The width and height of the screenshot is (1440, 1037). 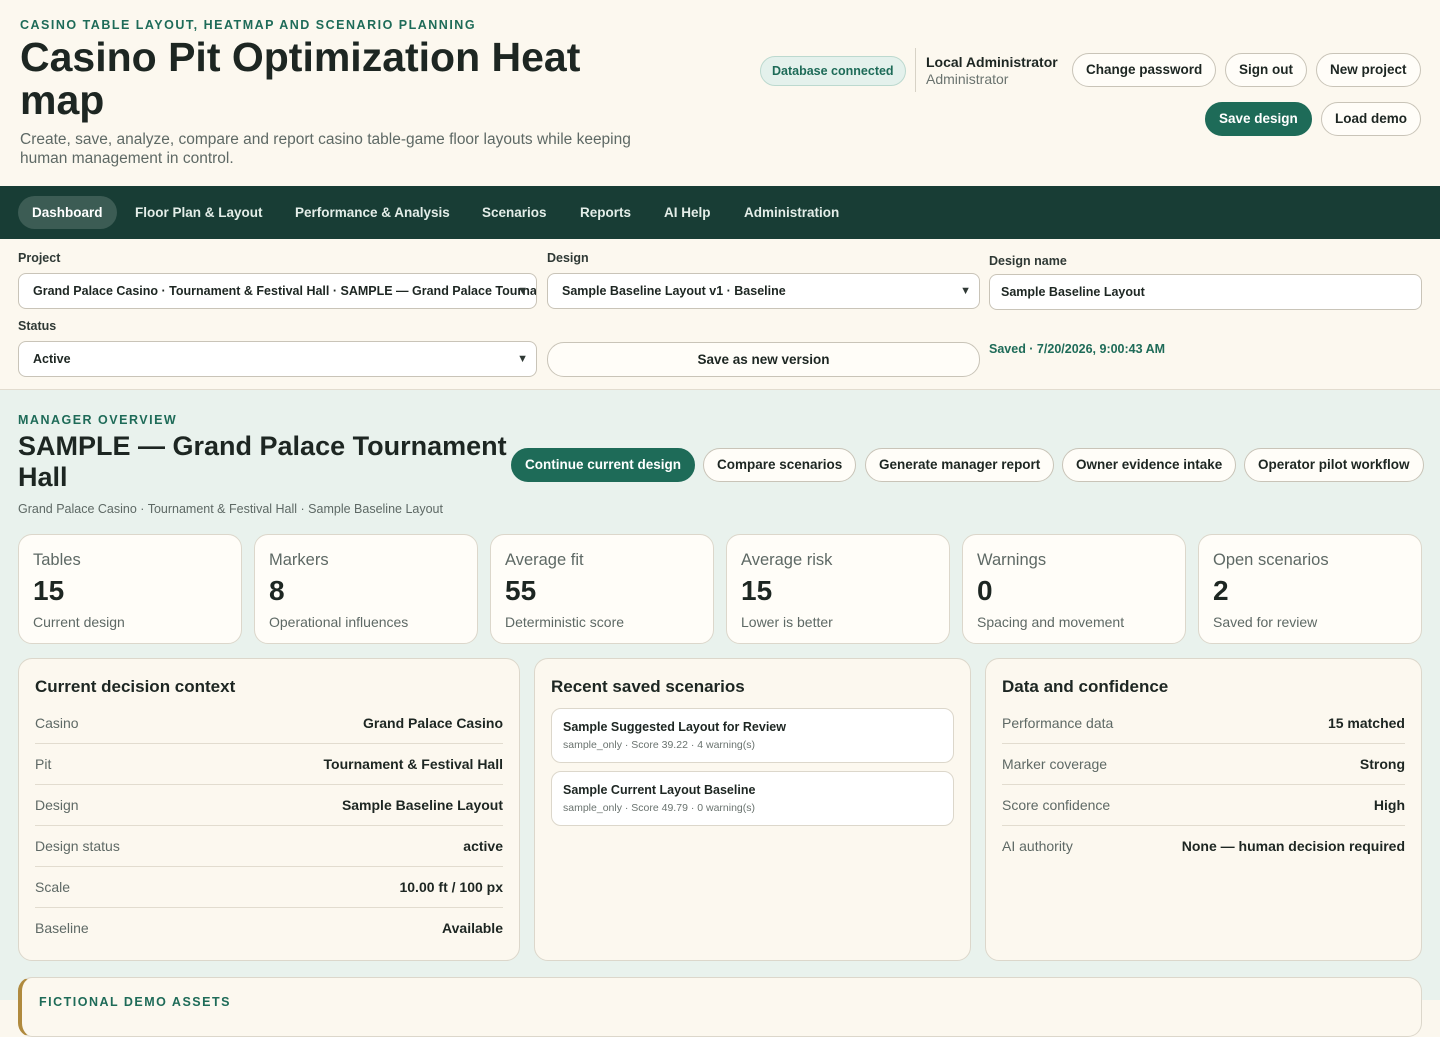 I want to click on stat-note: Spacing and movement, so click(x=1051, y=622).